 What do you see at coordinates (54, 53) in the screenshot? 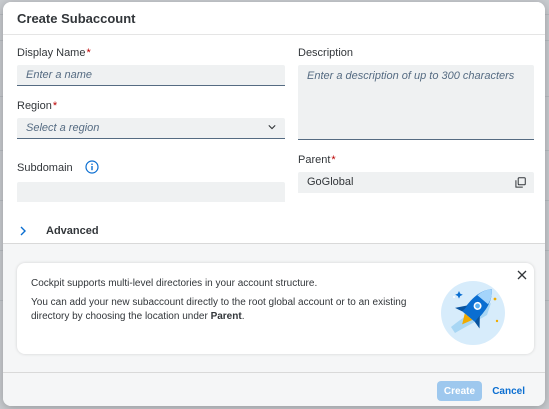
I see `display-name-label: Display Name*` at bounding box center [54, 53].